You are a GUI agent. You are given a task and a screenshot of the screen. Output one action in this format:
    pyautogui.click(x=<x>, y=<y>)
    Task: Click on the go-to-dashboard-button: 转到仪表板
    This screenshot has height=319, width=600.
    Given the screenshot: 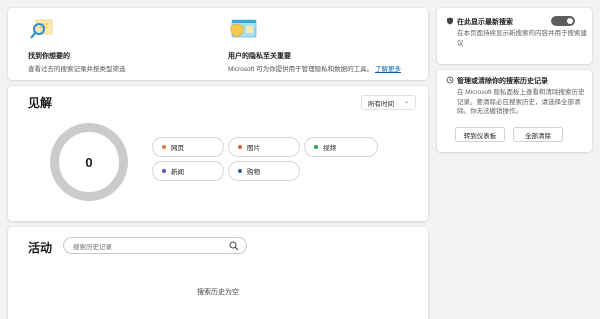 What is the action you would take?
    pyautogui.click(x=480, y=134)
    